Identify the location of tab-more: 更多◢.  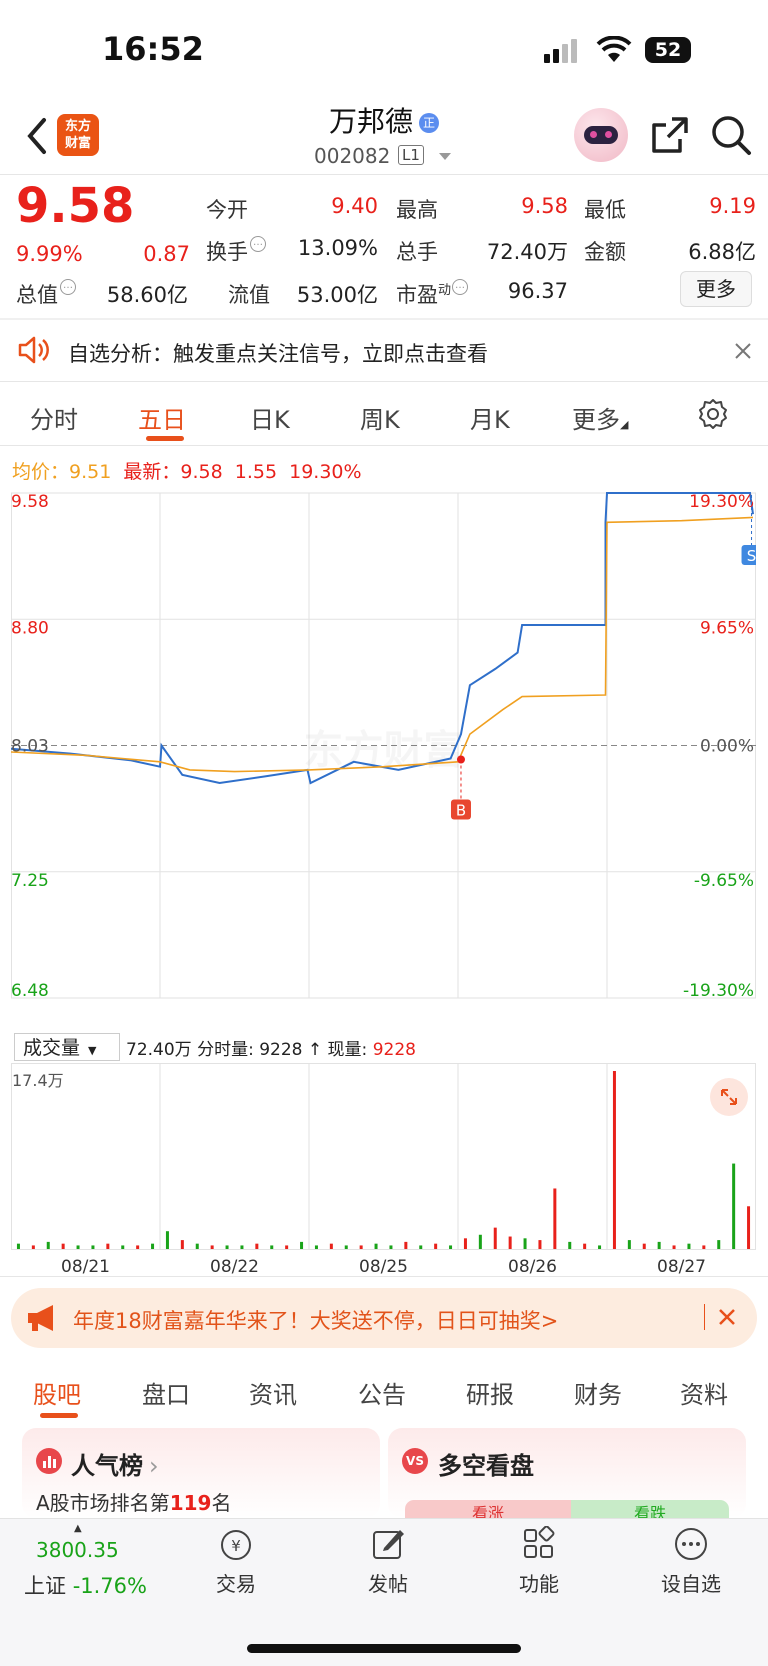
(600, 417).